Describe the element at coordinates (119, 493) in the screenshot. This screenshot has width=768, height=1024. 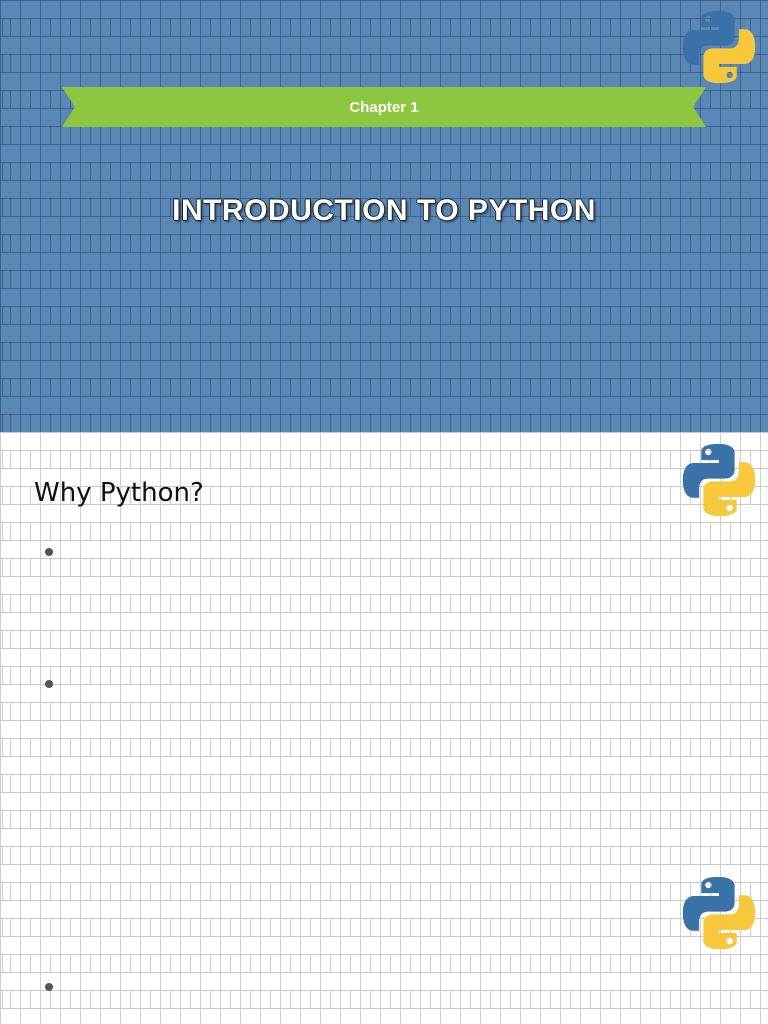
I see `section-heading: Why Python?` at that location.